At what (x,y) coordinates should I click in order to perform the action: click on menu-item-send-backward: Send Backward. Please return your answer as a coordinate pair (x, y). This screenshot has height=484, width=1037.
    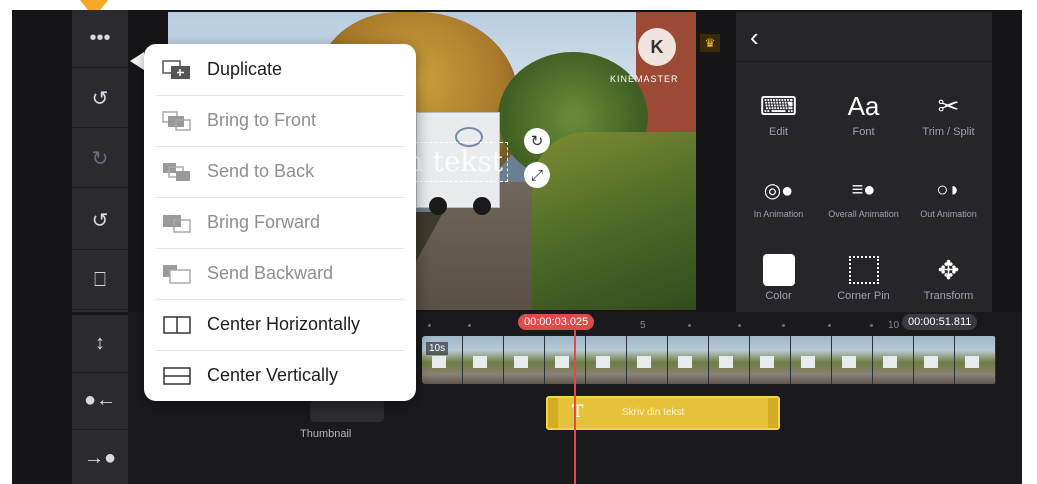
    Looking at the image, I should click on (280, 273).